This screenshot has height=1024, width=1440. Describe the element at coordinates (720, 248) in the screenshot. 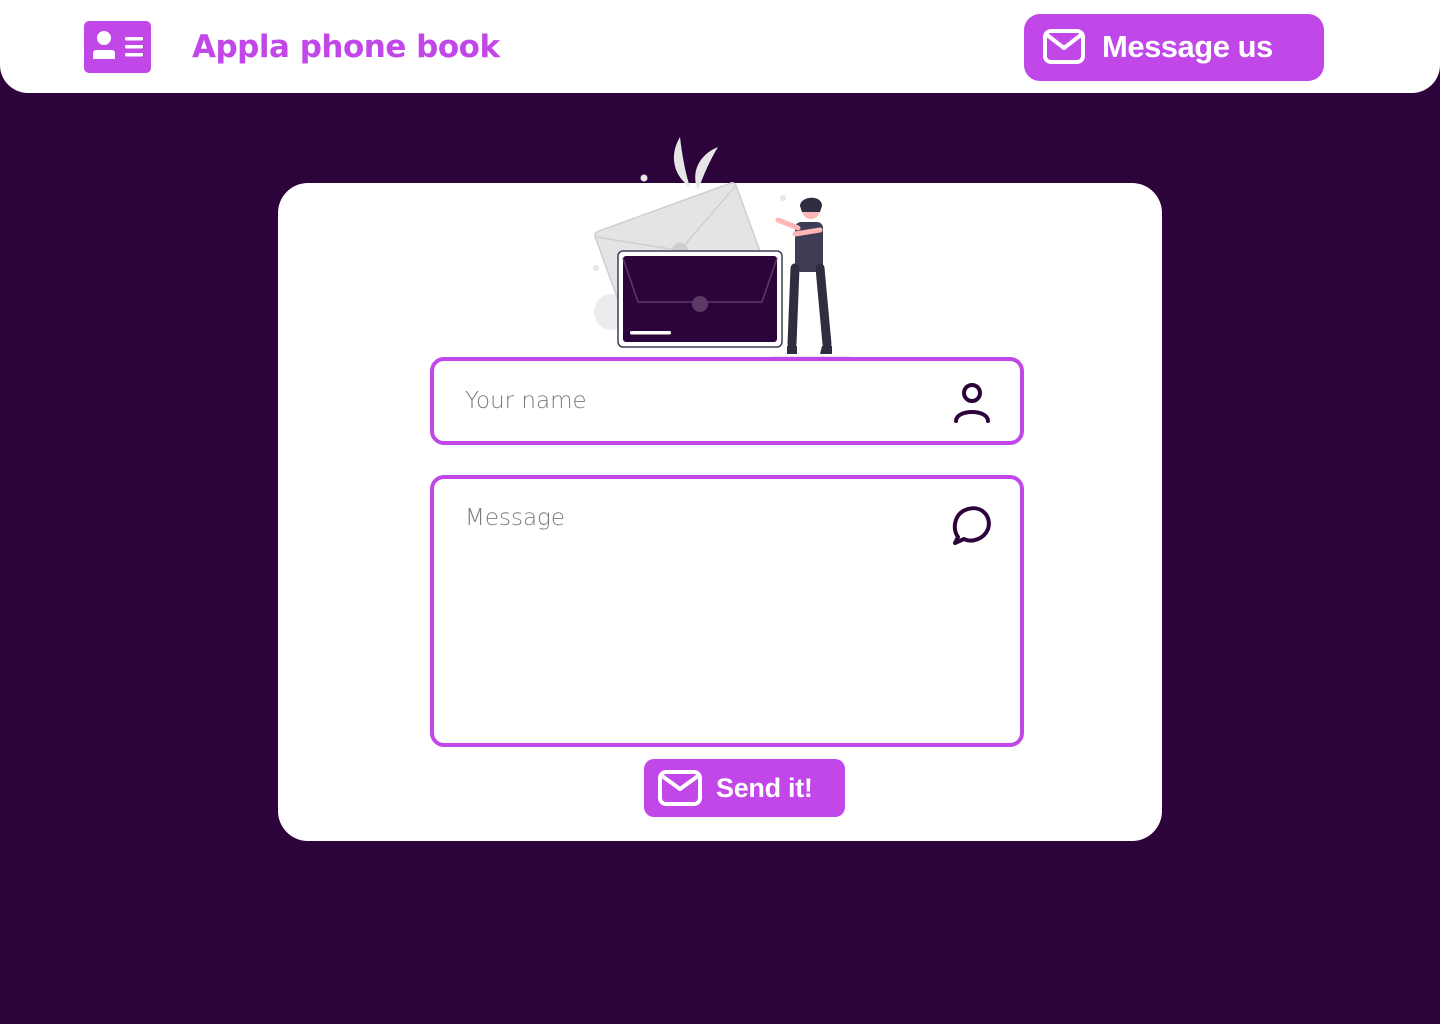

I see `mail-illustration` at that location.